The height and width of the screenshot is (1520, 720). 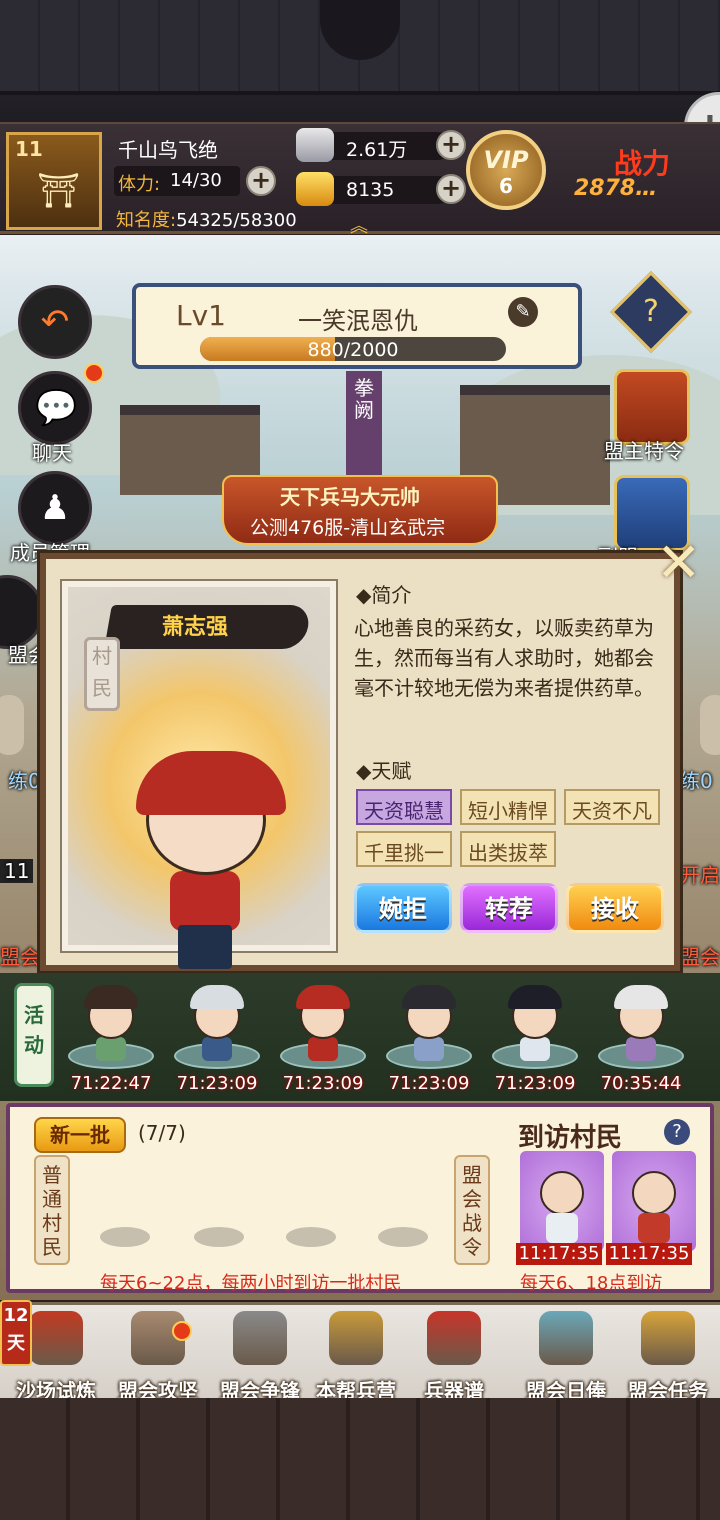 What do you see at coordinates (201, 315) in the screenshot?
I see `guild-level: Lv1` at bounding box center [201, 315].